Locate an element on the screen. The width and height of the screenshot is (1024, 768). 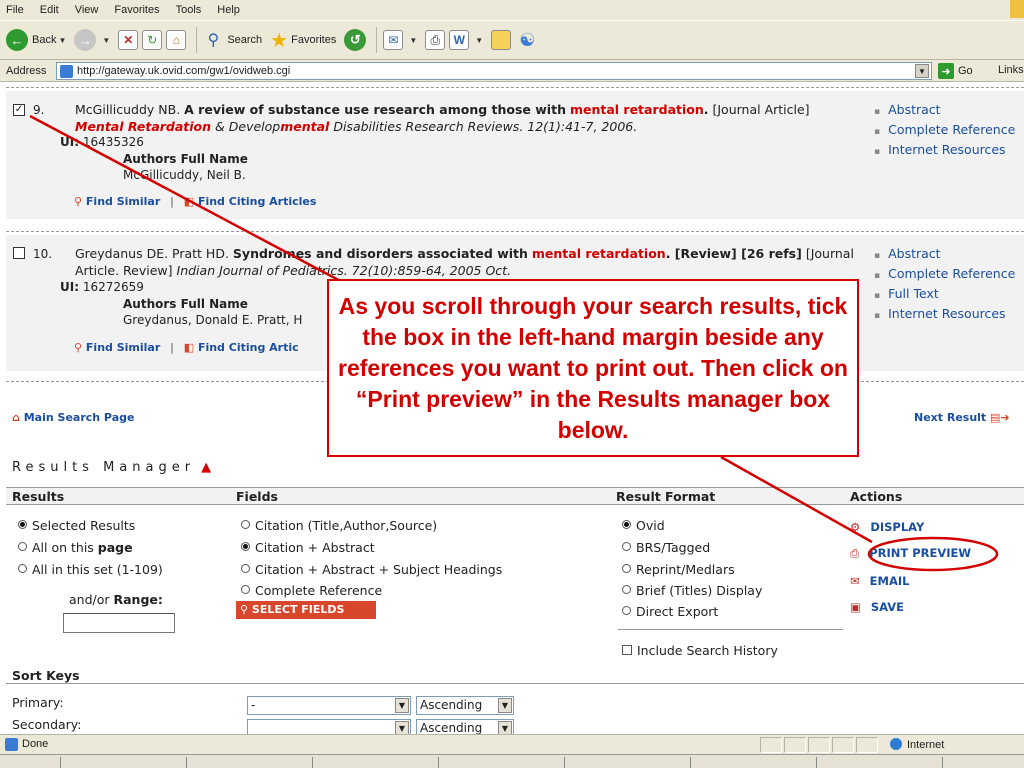
main-search-link: ⌂ Main Search Page is located at coordinates (73, 417).